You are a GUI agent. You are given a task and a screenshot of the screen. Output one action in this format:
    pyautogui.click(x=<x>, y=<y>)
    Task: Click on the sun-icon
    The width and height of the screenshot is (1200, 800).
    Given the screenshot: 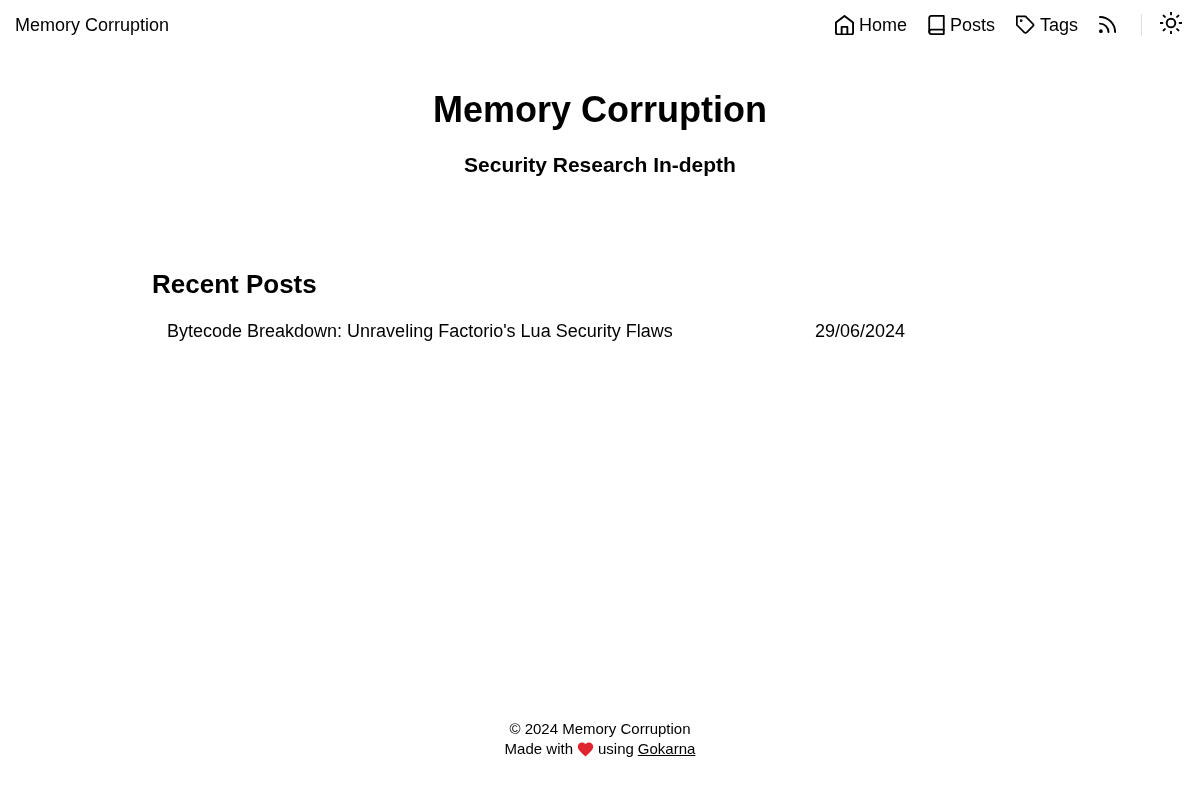 What is the action you would take?
    pyautogui.click(x=1171, y=23)
    